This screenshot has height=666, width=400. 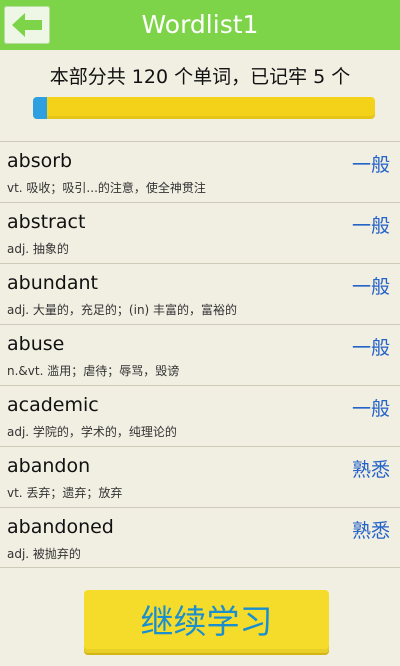 I want to click on word-text: academic, so click(x=53, y=405).